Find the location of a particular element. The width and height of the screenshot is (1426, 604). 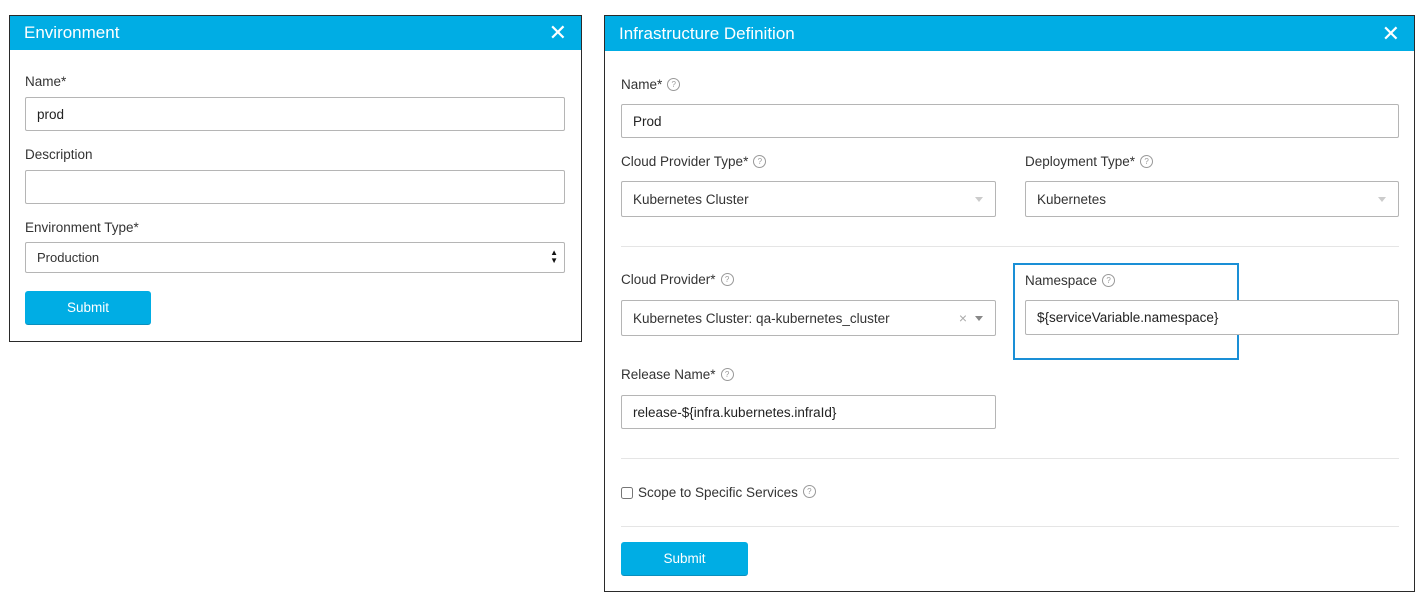

clear-icon: × is located at coordinates (963, 318).